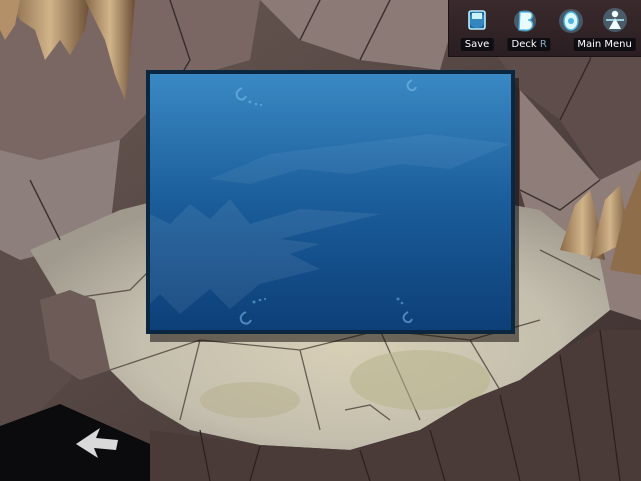  I want to click on save-label: Save, so click(477, 44).